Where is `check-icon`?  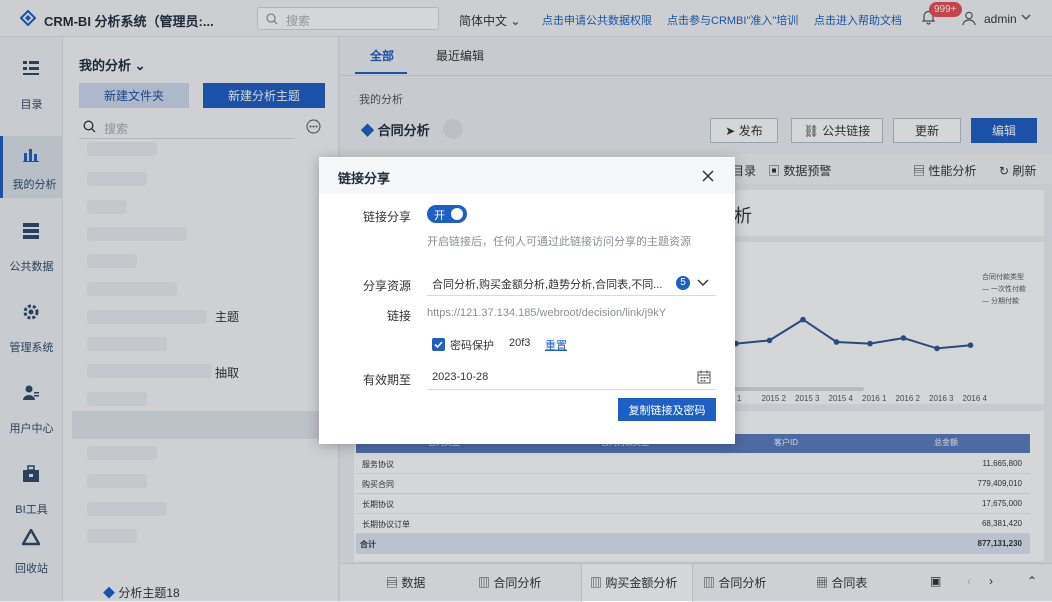 check-icon is located at coordinates (438, 345).